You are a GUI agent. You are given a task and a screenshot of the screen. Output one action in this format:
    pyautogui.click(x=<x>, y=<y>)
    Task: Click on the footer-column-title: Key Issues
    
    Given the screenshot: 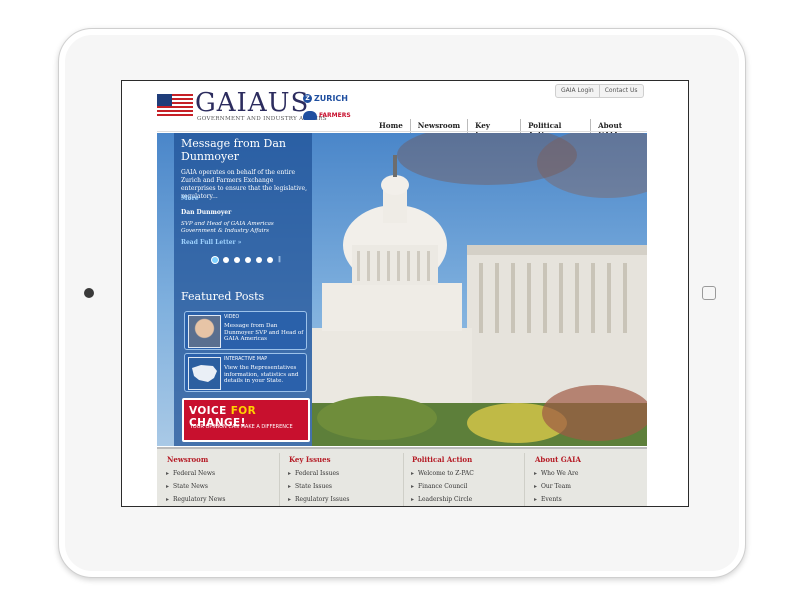 What is the action you would take?
    pyautogui.click(x=344, y=459)
    